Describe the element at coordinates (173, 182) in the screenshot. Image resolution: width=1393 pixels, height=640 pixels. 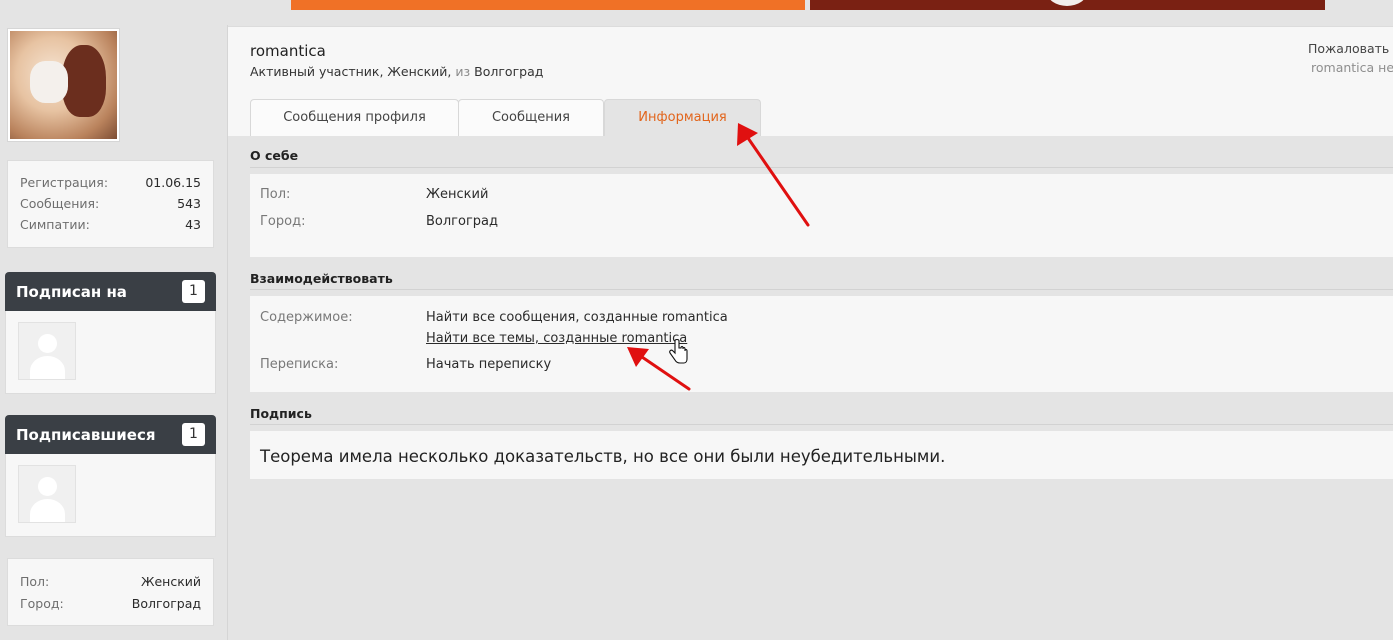
I see `stat-value: 01.06.15` at that location.